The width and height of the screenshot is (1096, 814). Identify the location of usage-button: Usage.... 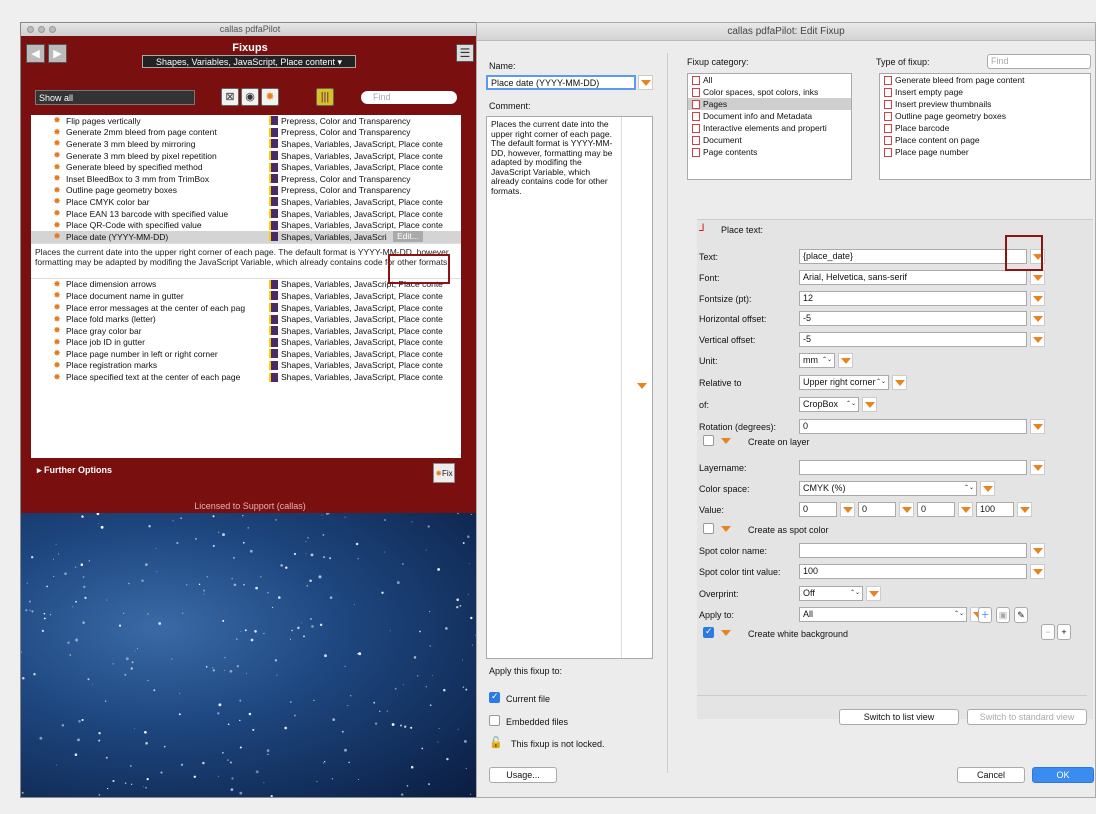
(523, 775).